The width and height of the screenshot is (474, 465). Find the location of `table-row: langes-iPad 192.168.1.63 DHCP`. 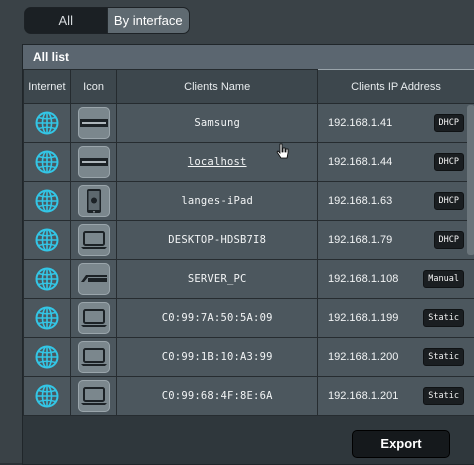

table-row: langes-iPad 192.168.1.63 DHCP is located at coordinates (249, 201).